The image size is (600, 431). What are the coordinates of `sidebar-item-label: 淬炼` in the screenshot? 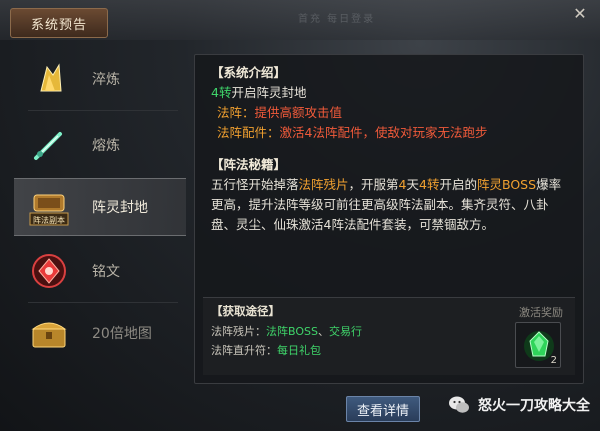 It's located at (106, 80).